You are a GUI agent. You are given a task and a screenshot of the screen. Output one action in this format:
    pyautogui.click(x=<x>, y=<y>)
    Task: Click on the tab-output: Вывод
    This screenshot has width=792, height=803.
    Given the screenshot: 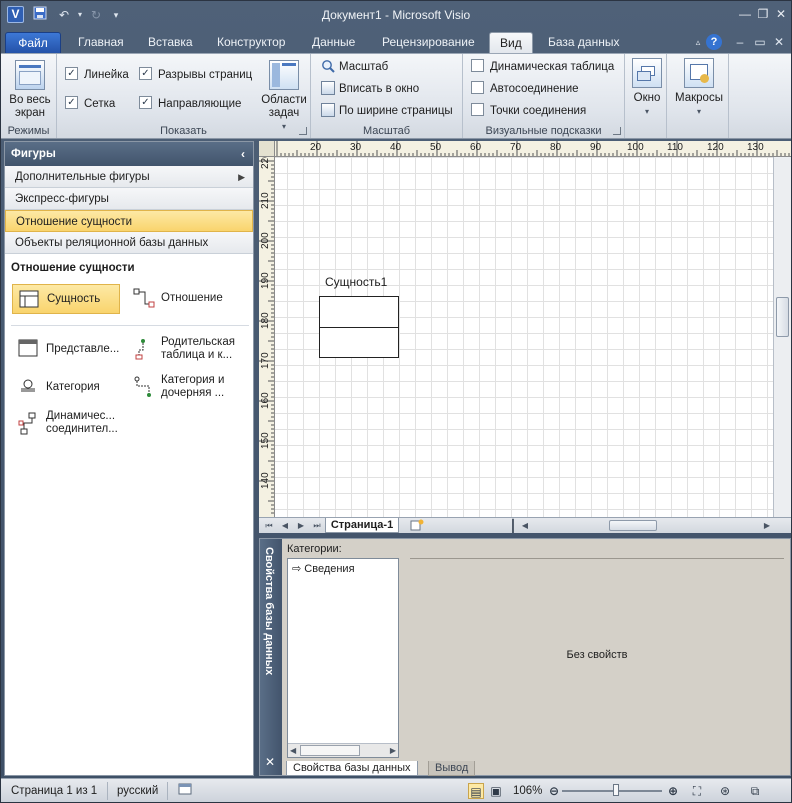 What is the action you would take?
    pyautogui.click(x=452, y=768)
    